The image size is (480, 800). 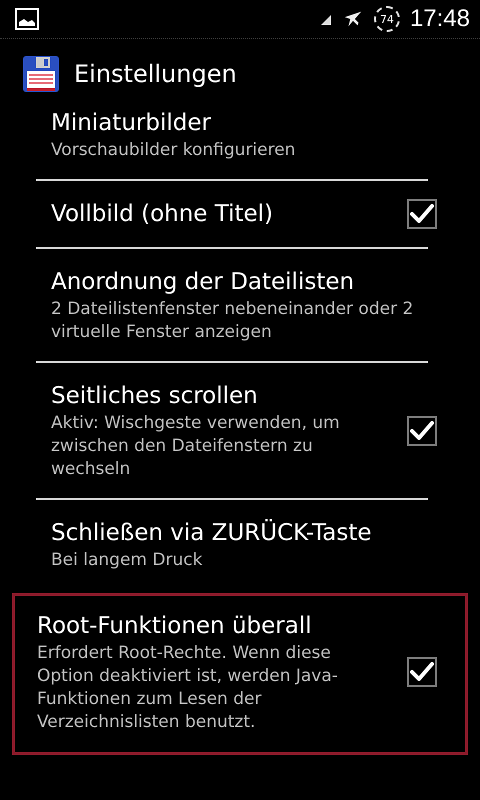 I want to click on setting-summary: Aktiv: Wischgeste verwenden, um zwischen den Dateifenstern zu wechseln, so click(x=196, y=446).